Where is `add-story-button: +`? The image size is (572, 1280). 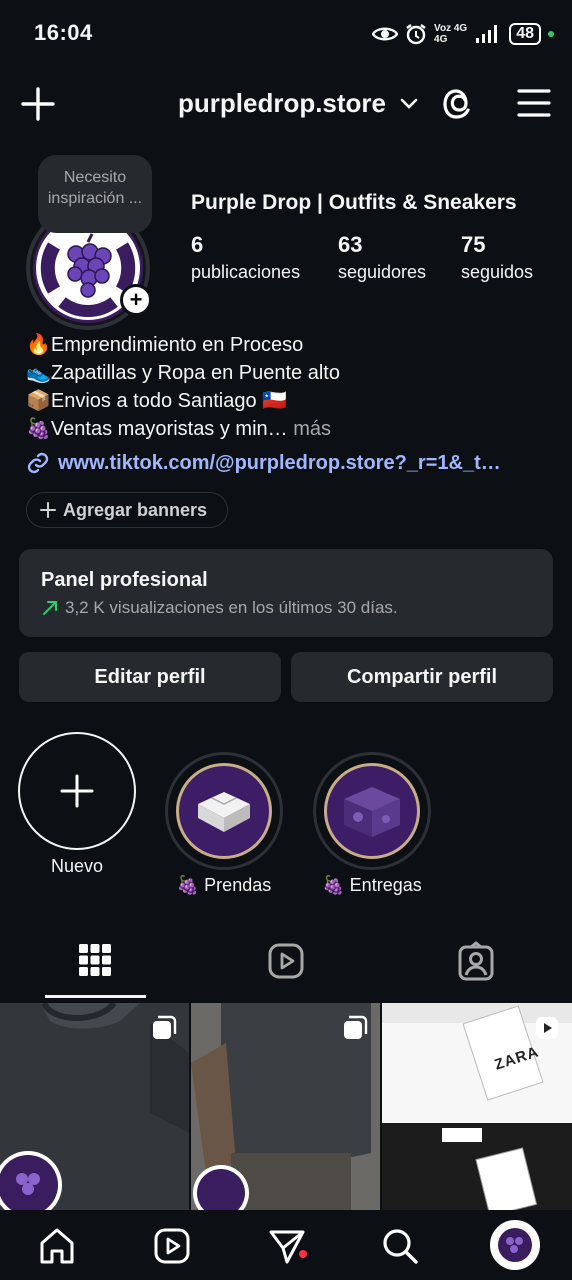 add-story-button: + is located at coordinates (136, 300).